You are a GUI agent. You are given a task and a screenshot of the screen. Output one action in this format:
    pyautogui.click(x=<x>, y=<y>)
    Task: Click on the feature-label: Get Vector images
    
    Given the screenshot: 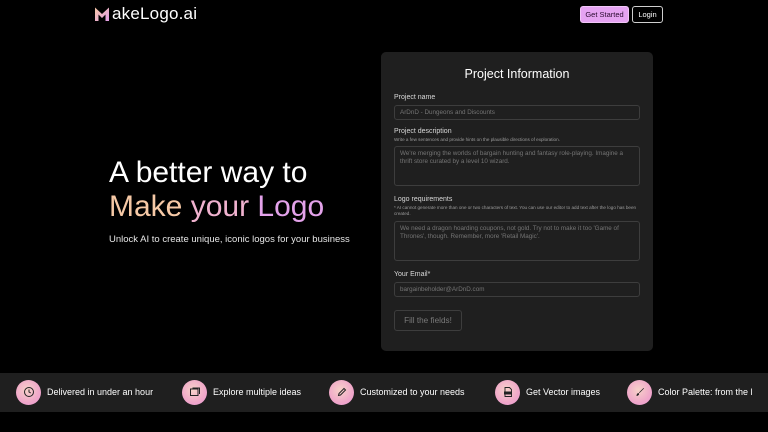 What is the action you would take?
    pyautogui.click(x=563, y=392)
    